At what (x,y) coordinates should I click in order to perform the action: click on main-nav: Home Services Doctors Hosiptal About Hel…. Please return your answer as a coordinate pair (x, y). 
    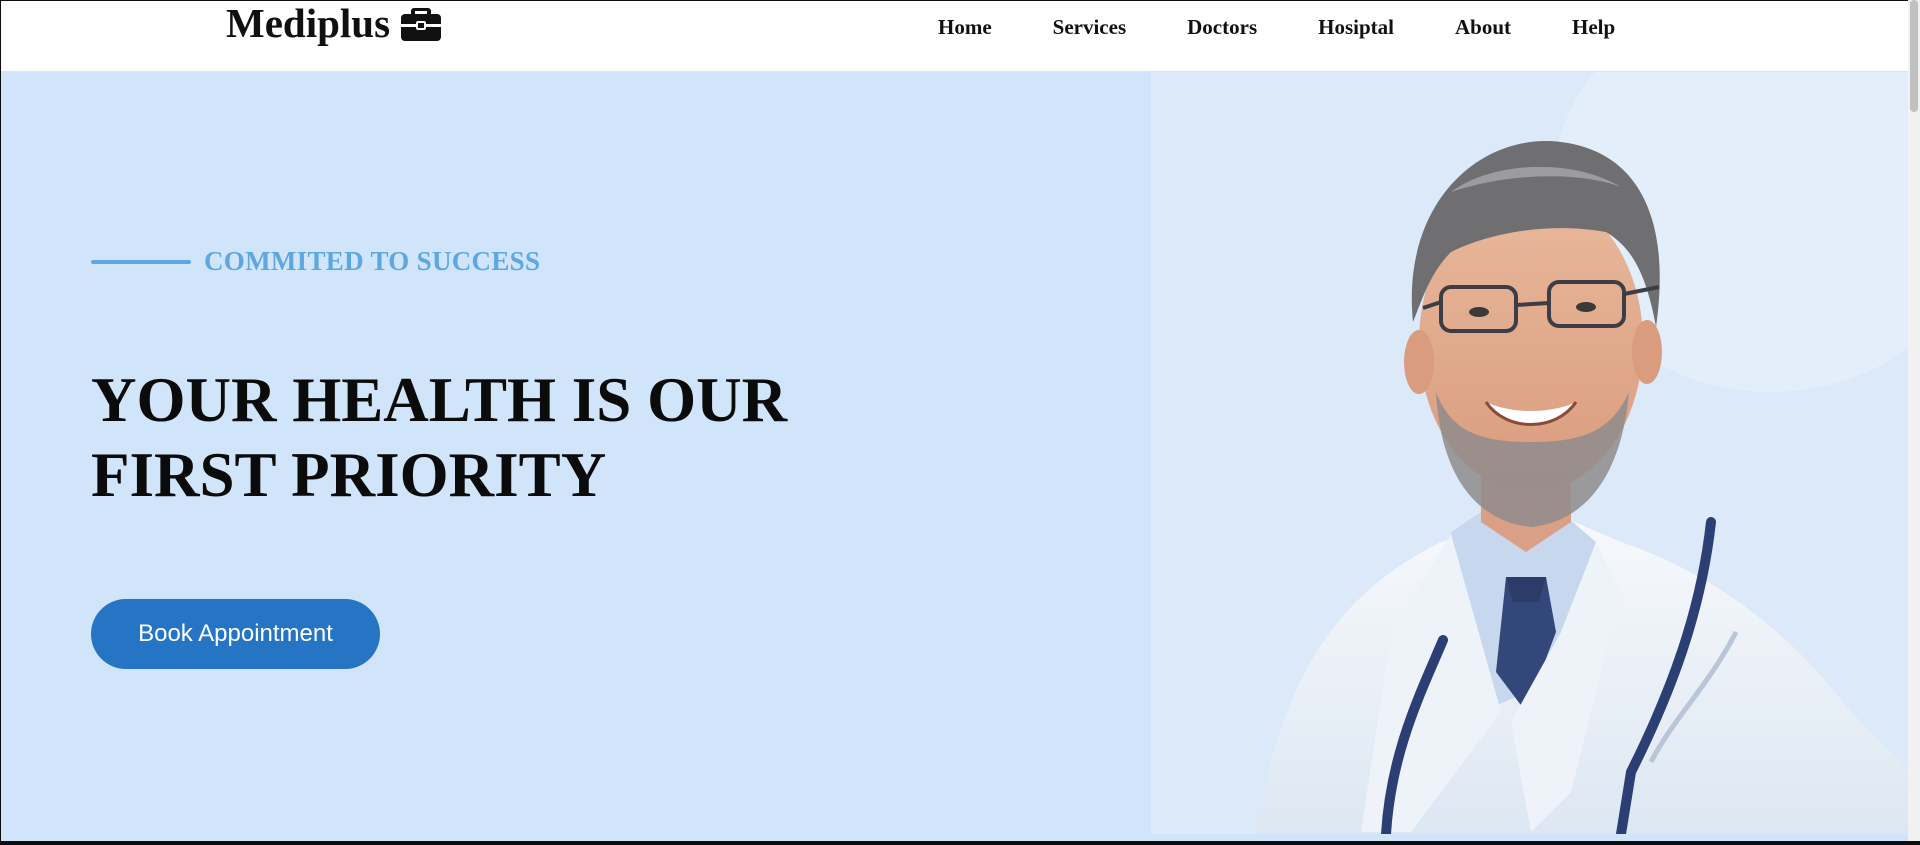
    Looking at the image, I should click on (1276, 27).